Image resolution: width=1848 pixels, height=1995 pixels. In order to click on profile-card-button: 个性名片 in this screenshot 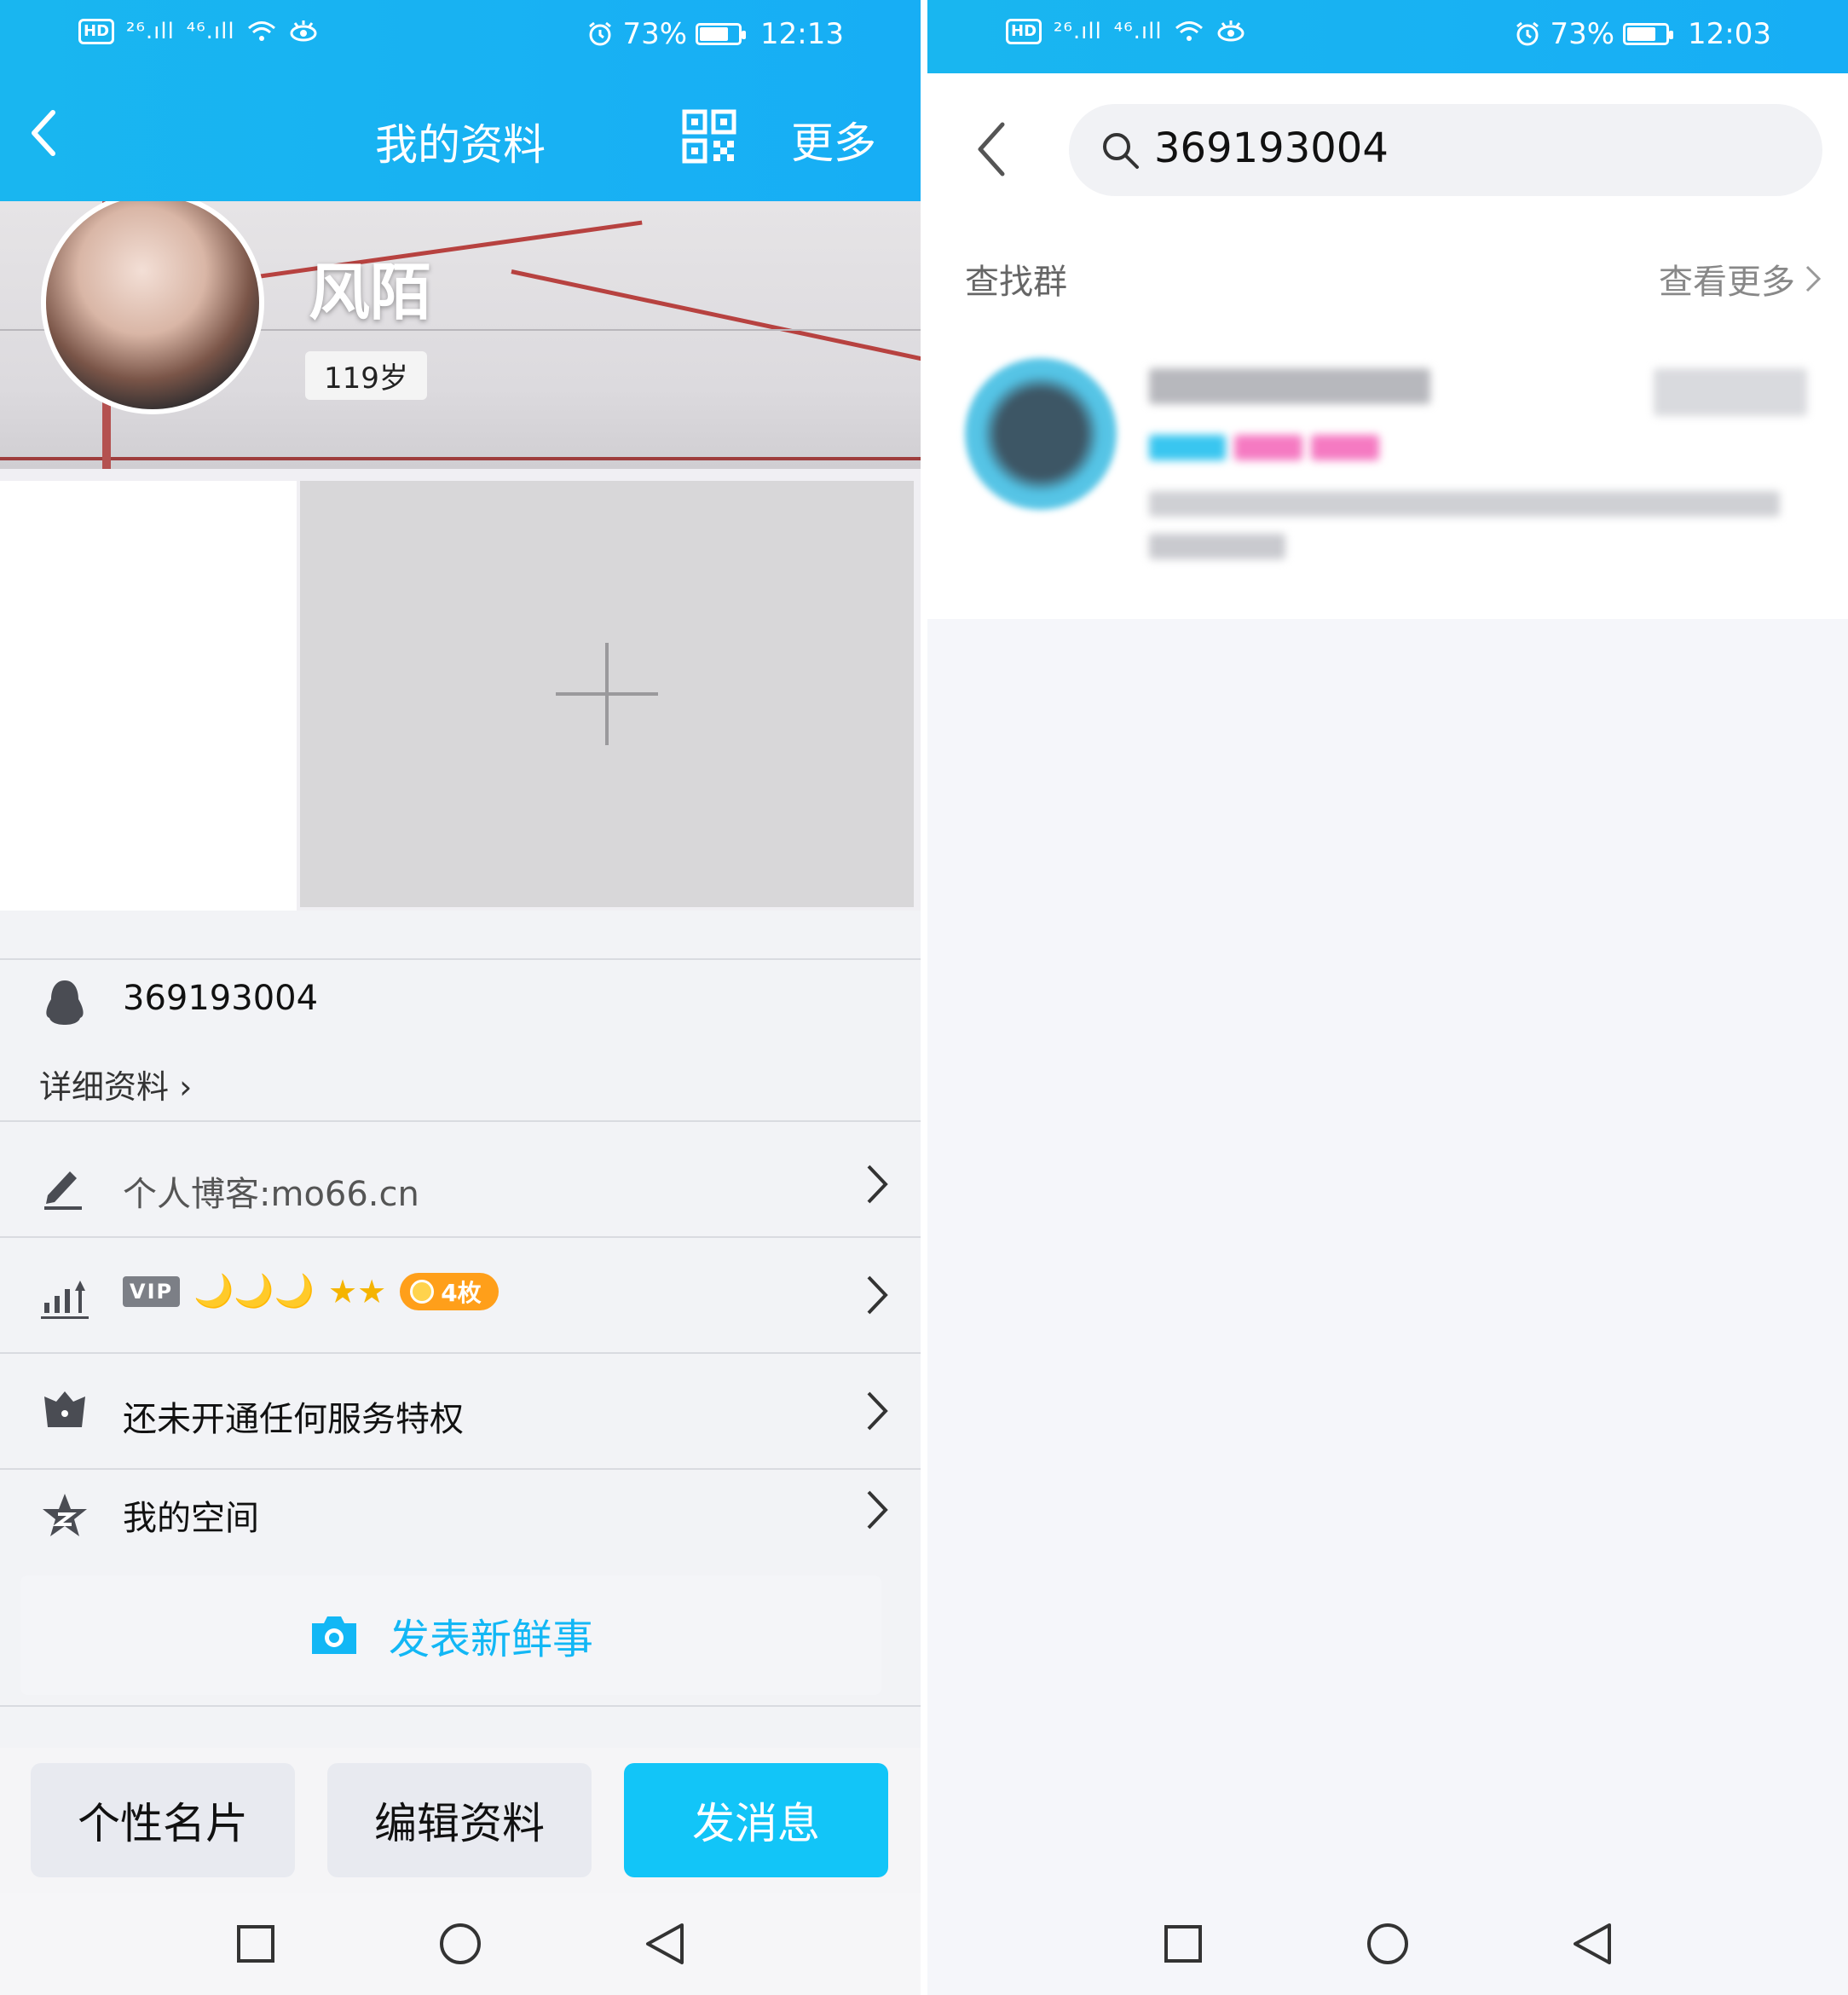, I will do `click(163, 1820)`.